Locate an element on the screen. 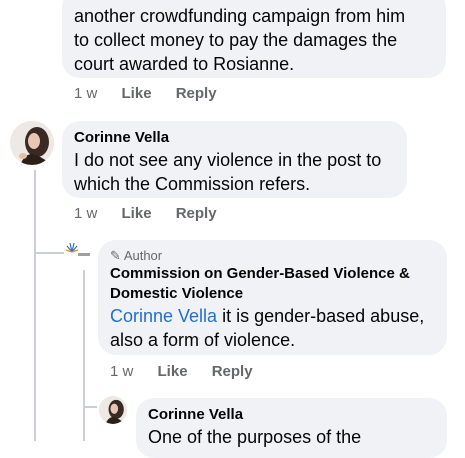  comment-text: it is gender-based abuse, is located at coordinates (321, 316).